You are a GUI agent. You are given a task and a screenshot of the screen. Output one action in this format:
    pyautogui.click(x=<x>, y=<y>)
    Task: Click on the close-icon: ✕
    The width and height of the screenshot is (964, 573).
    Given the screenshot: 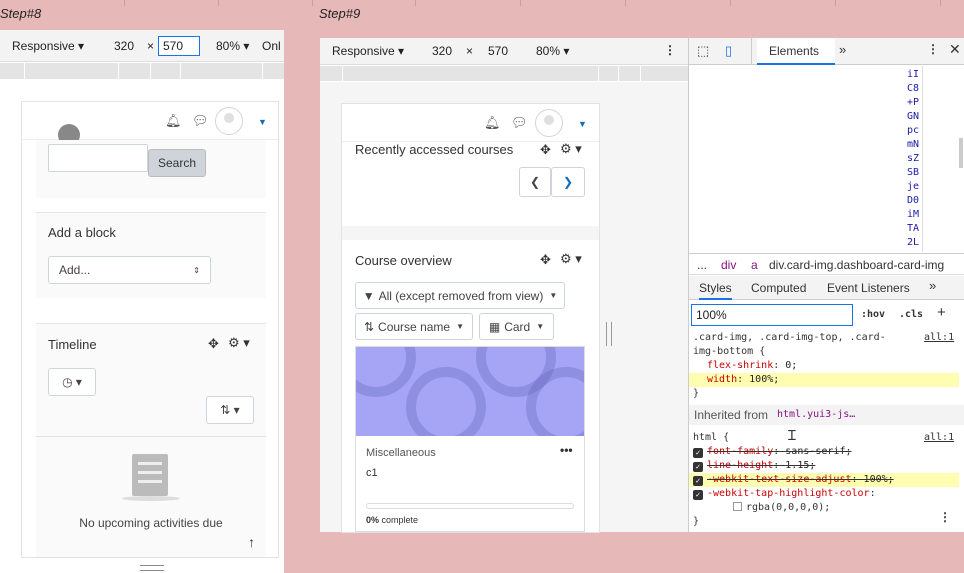 What is the action you would take?
    pyautogui.click(x=955, y=49)
    